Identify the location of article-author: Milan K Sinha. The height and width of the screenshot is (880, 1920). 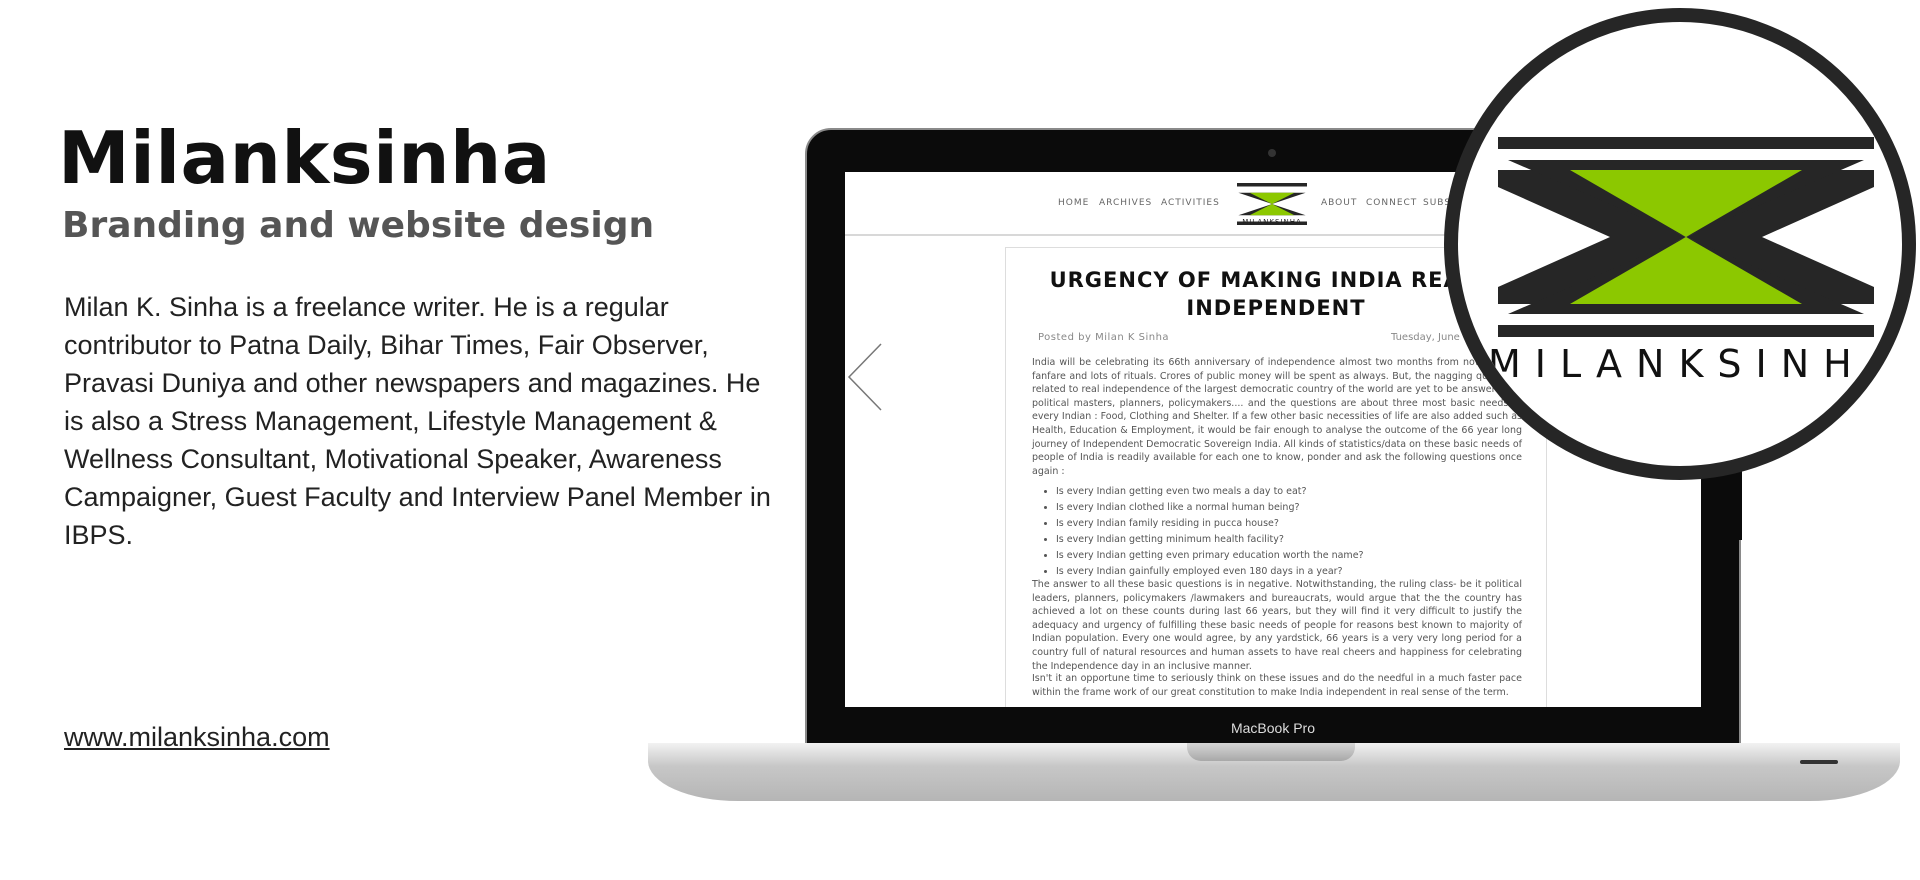
(1132, 337).